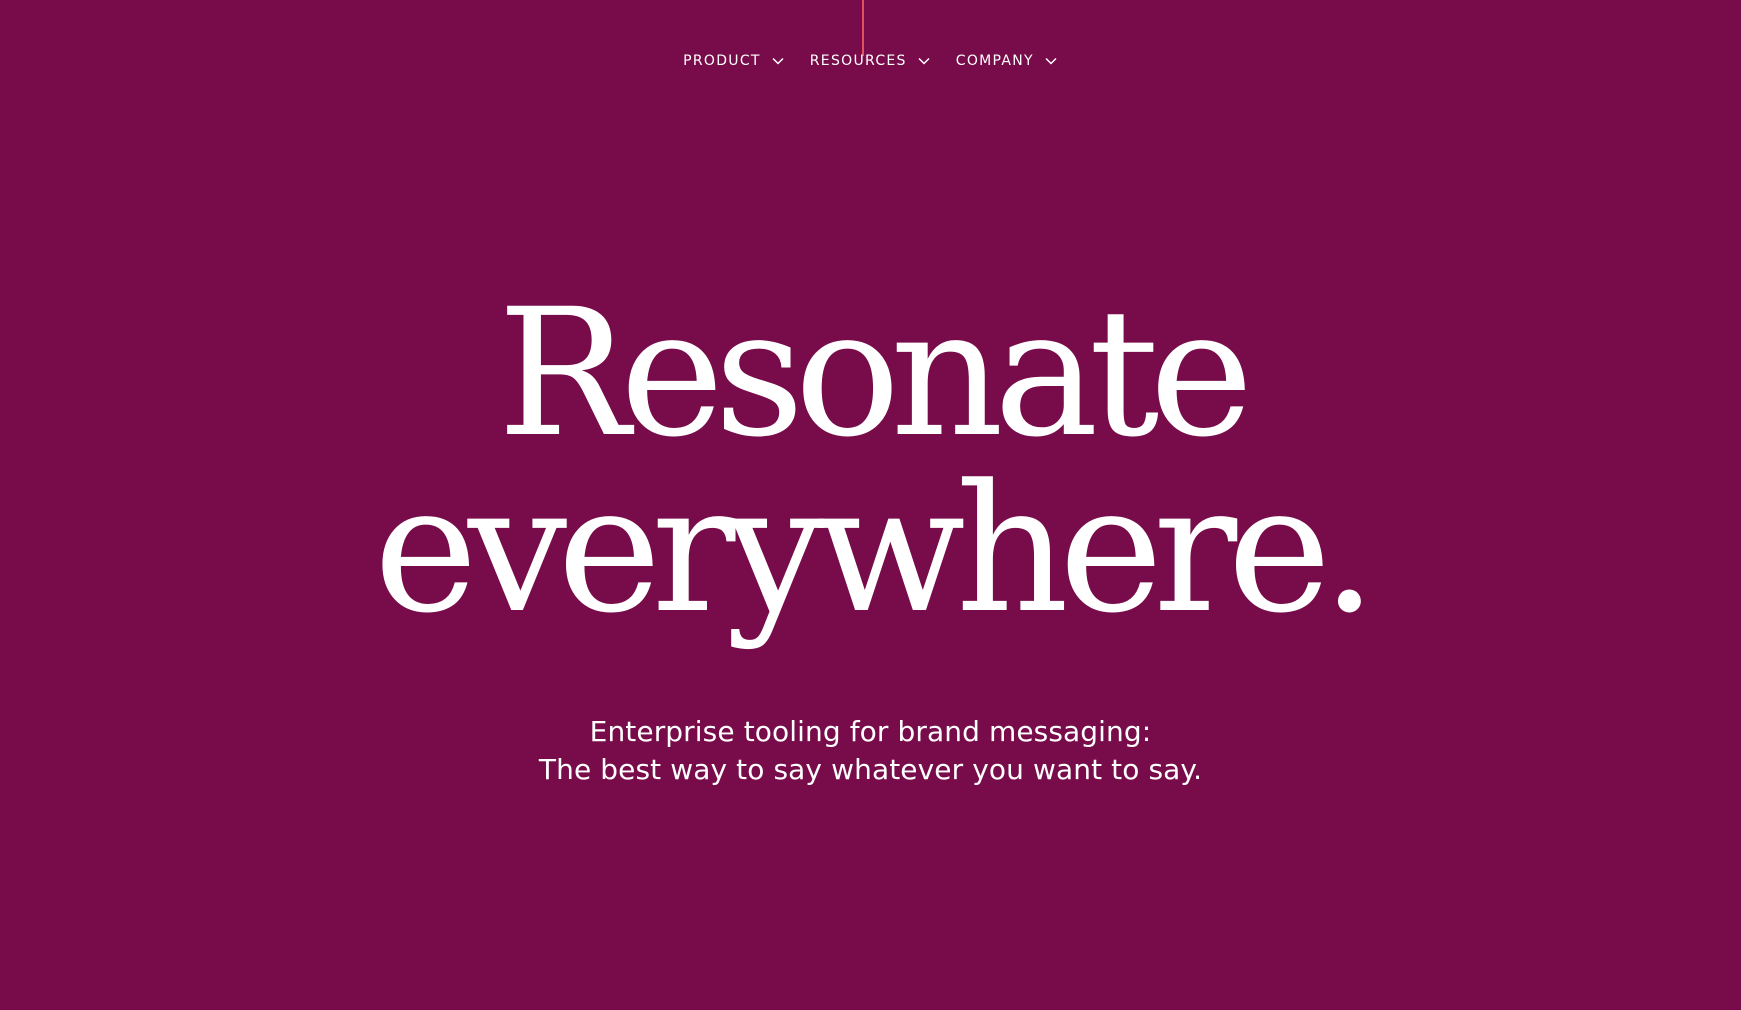 The image size is (1741, 1010). What do you see at coordinates (875, 549) in the screenshot?
I see `hero-line-2: everywhere.` at bounding box center [875, 549].